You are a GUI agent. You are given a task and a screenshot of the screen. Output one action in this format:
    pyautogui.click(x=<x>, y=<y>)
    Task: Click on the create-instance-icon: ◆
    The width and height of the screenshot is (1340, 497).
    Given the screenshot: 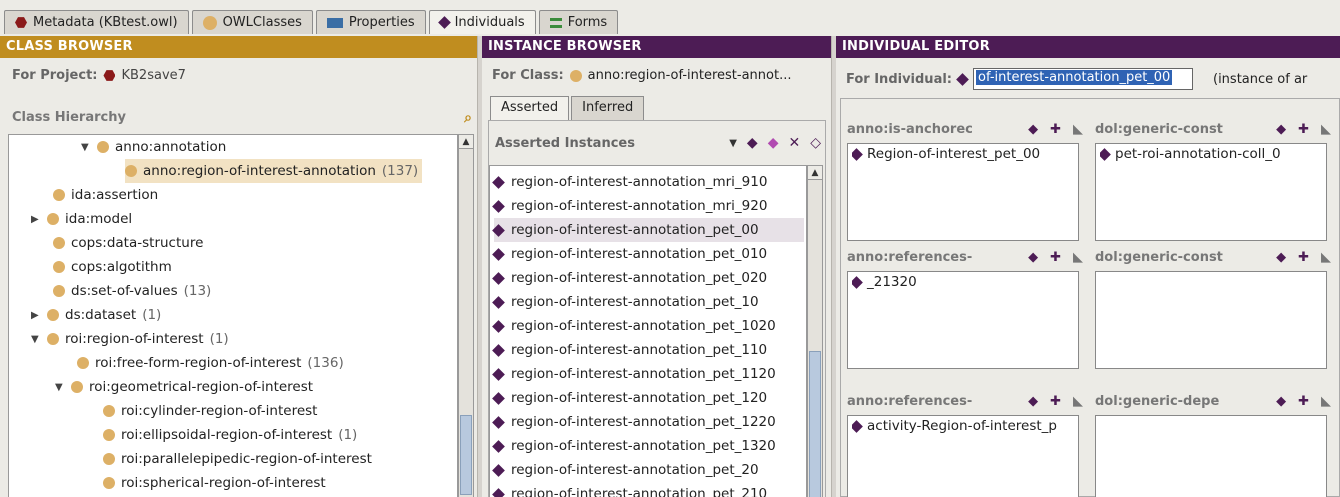 What is the action you would take?
    pyautogui.click(x=752, y=143)
    